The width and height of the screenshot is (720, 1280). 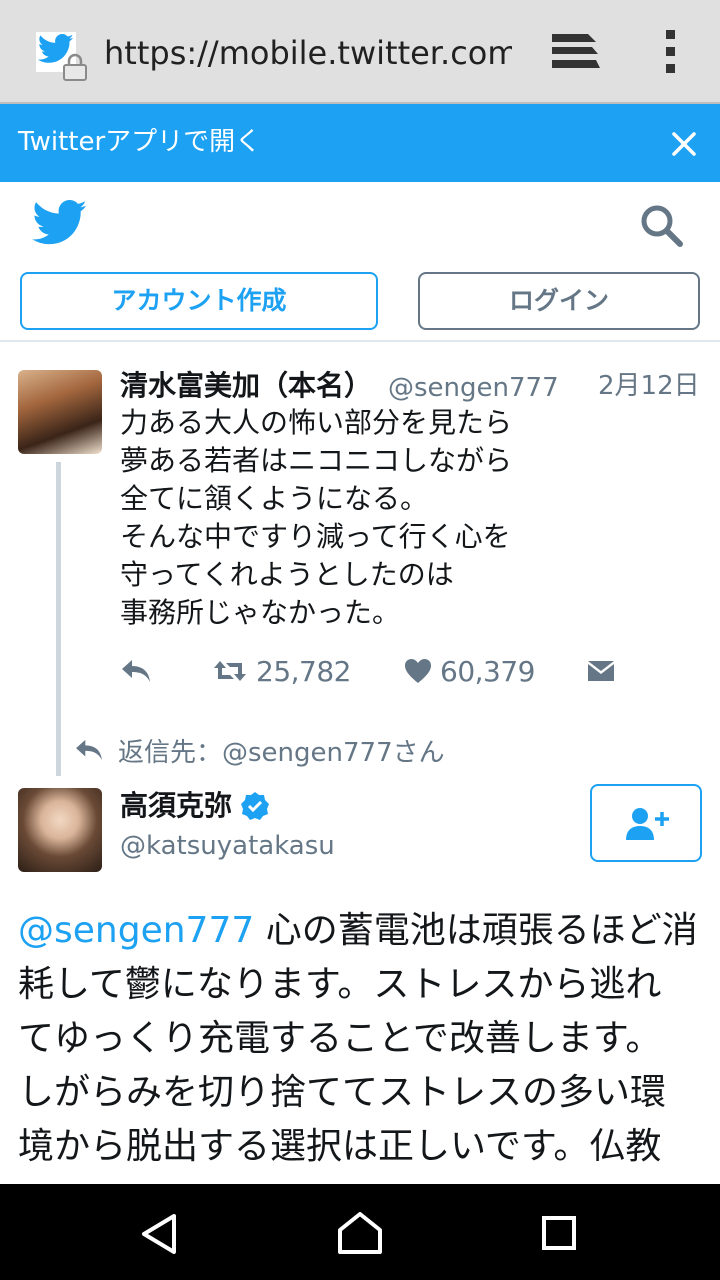 I want to click on follow-button, so click(x=646, y=823).